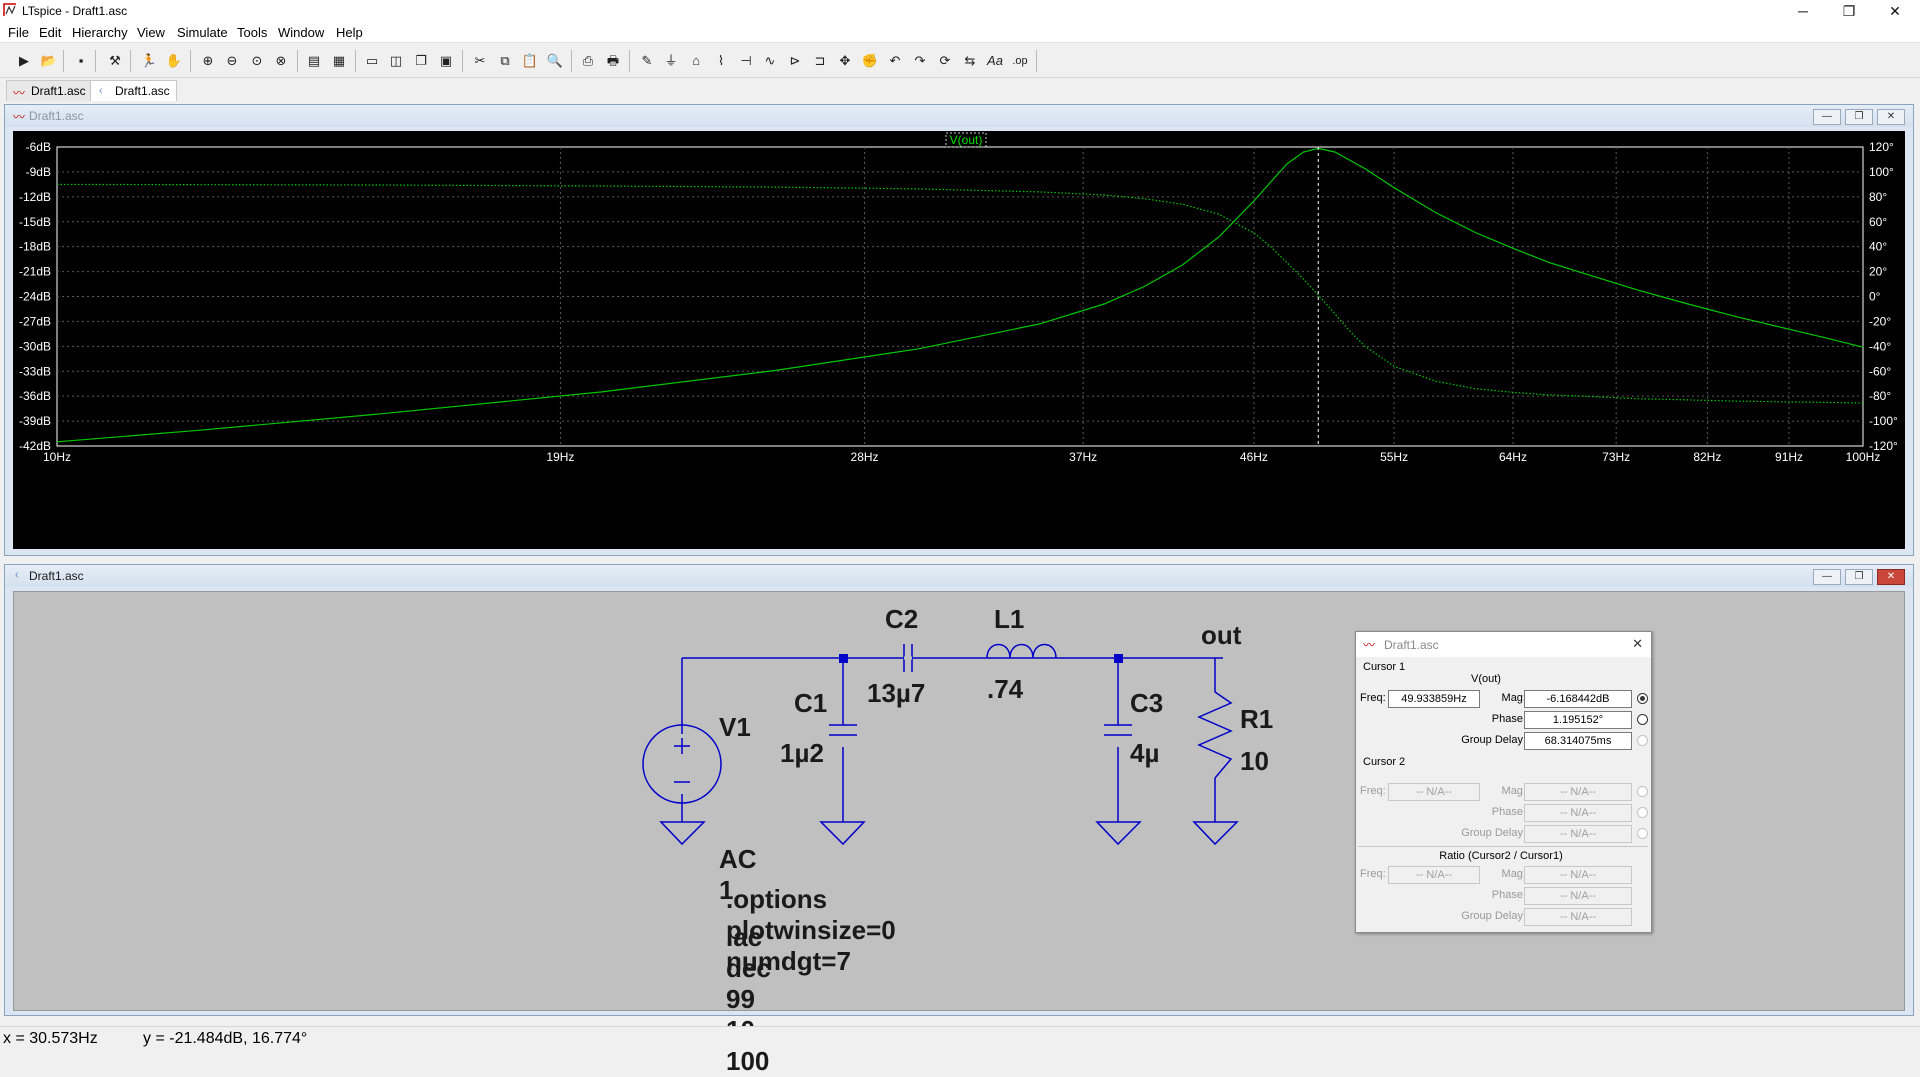 The width and height of the screenshot is (1920, 1077). I want to click on v1-symbol, so click(682, 764).